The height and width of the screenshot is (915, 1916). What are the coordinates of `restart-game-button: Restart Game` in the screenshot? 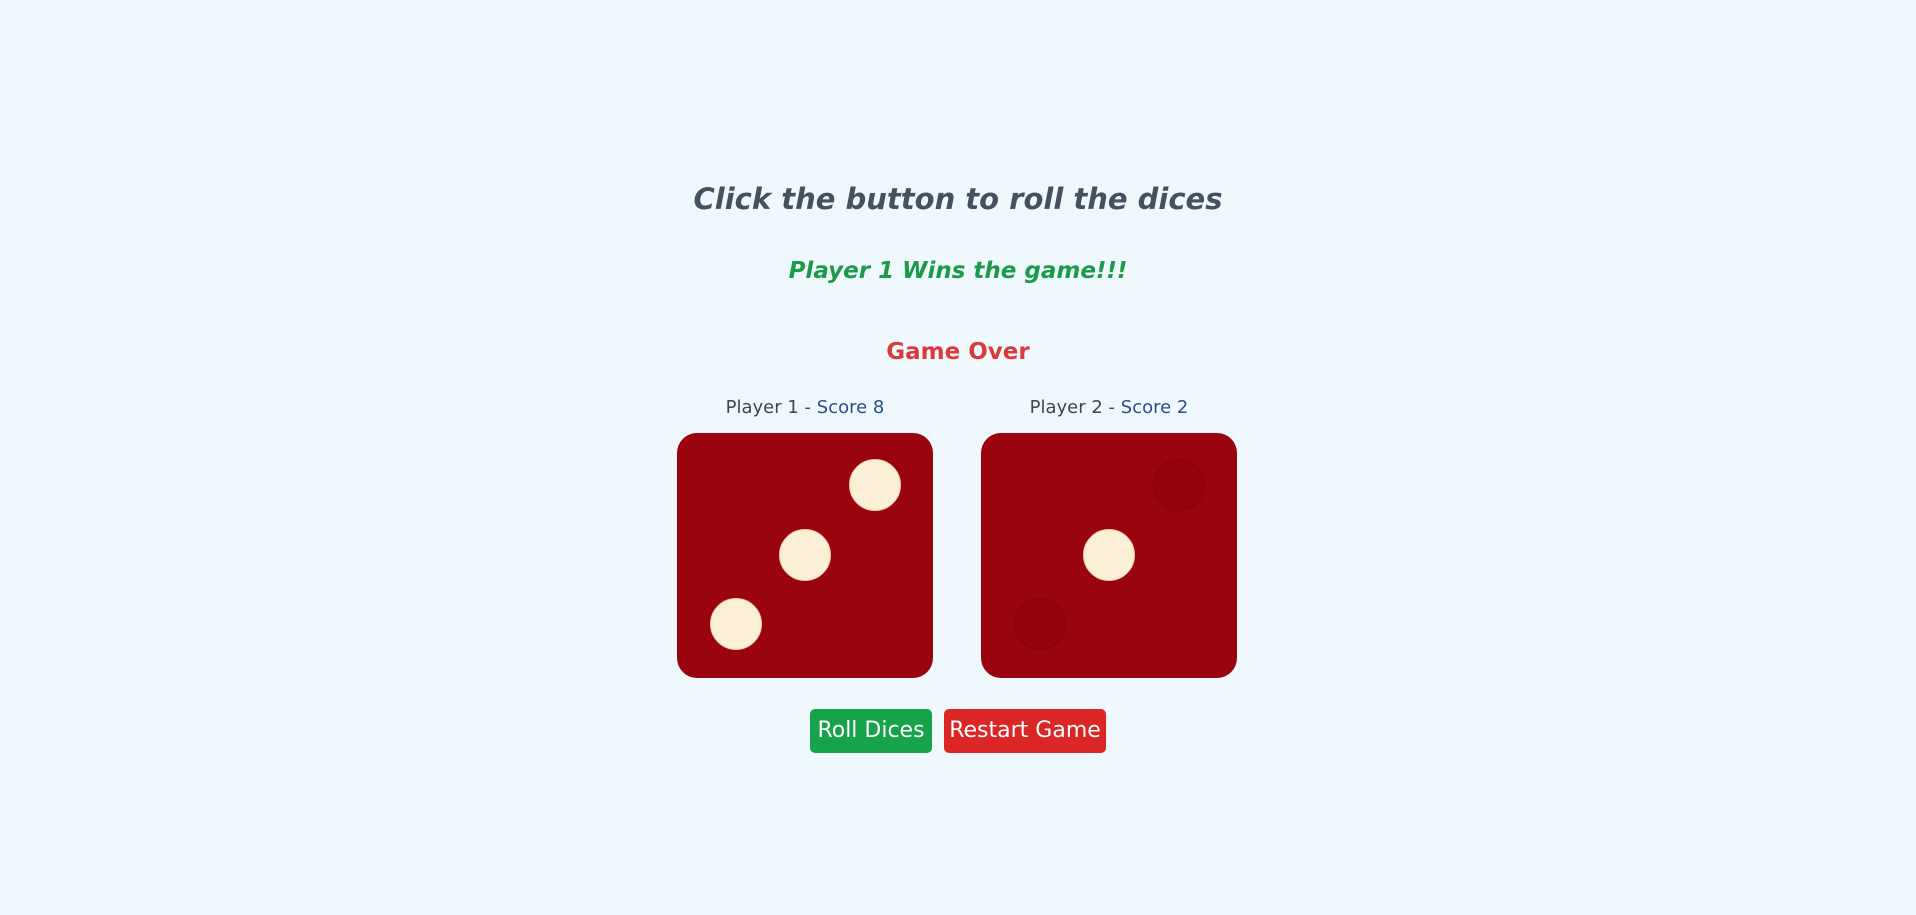 It's located at (1025, 731).